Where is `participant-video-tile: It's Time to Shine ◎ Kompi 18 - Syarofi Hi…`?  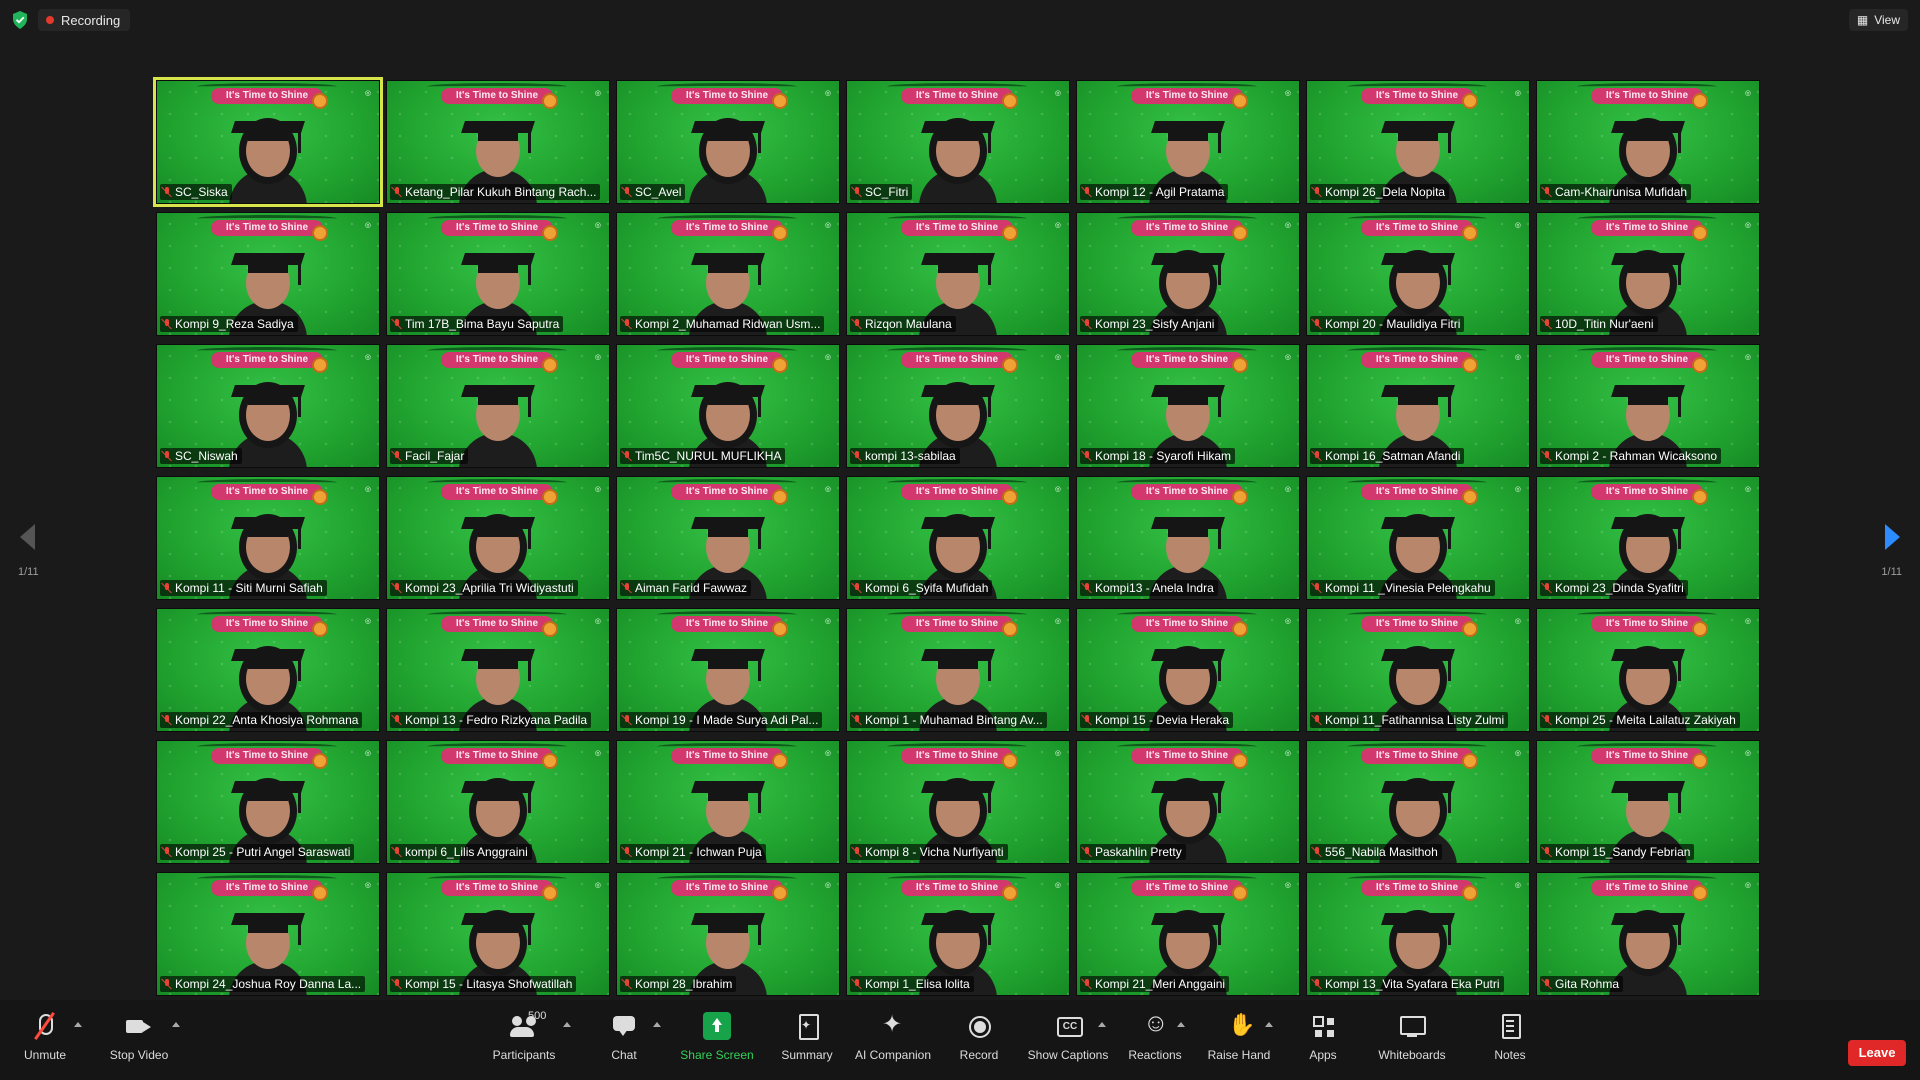 participant-video-tile: It's Time to Shine ◎ Kompi 18 - Syarofi Hi… is located at coordinates (1188, 406).